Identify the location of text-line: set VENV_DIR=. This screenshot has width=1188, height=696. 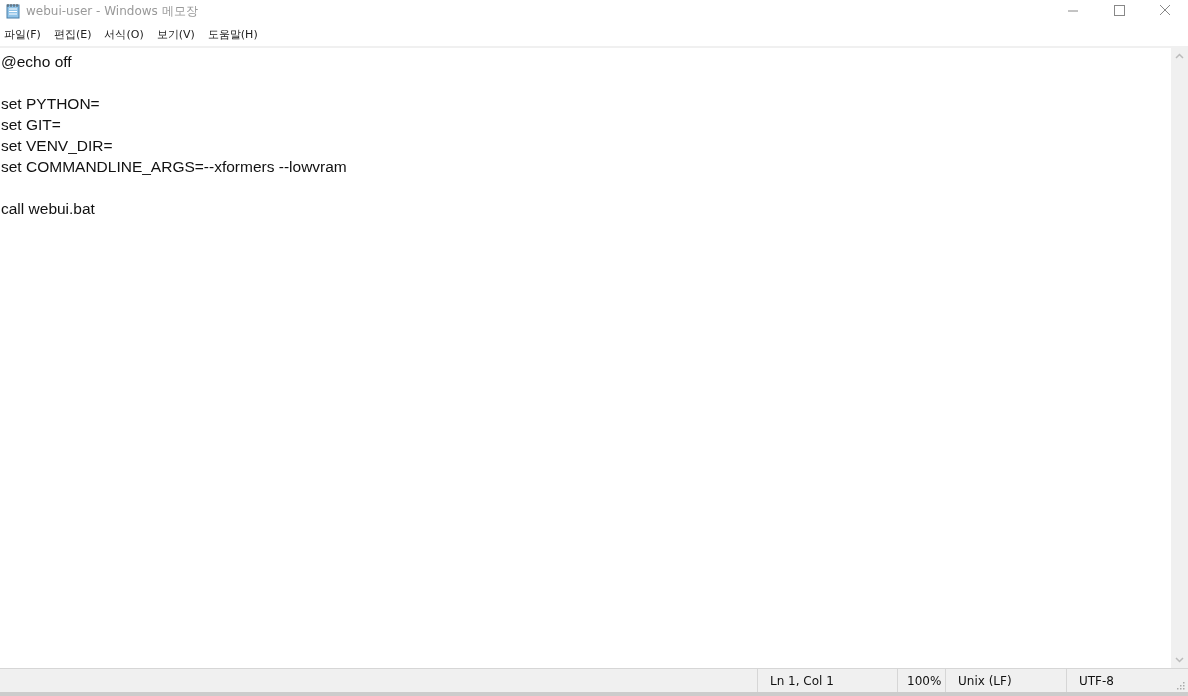
(57, 146).